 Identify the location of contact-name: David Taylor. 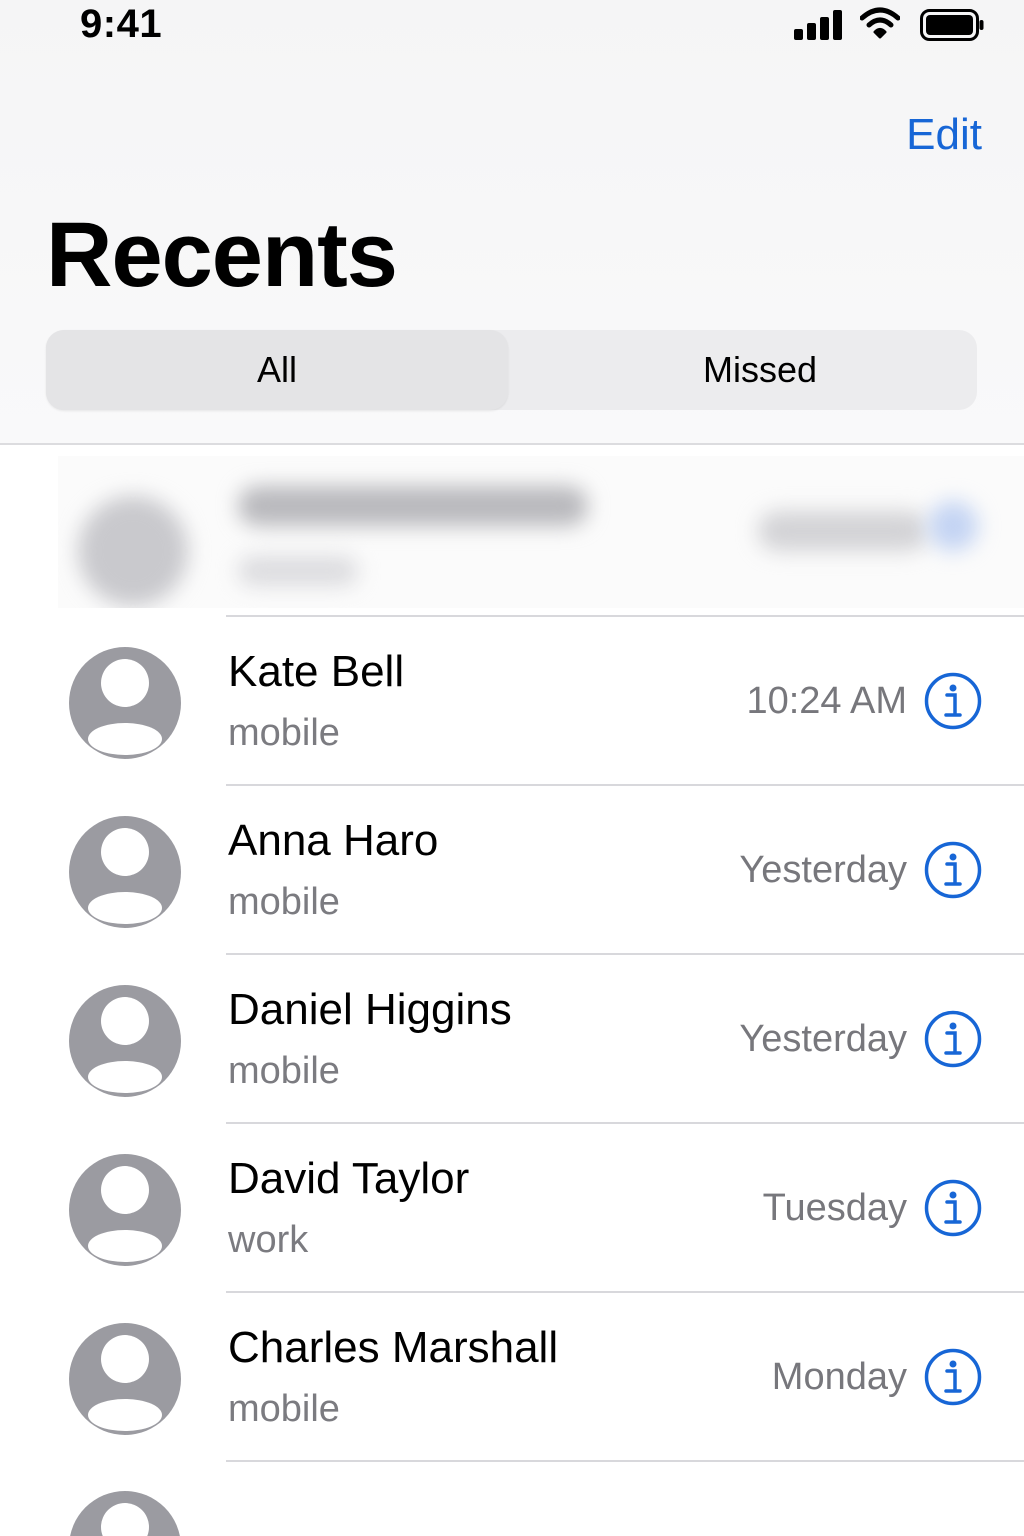
(349, 1178).